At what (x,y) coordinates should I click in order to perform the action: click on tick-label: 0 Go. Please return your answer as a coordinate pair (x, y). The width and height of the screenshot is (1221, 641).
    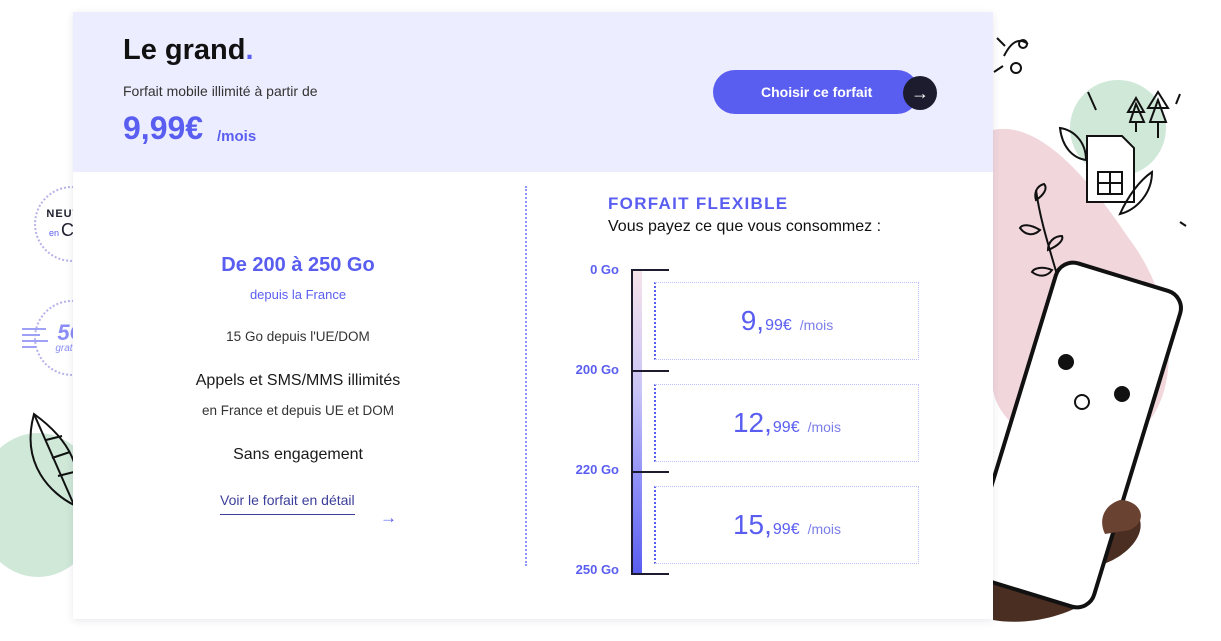
    Looking at the image, I should click on (604, 269).